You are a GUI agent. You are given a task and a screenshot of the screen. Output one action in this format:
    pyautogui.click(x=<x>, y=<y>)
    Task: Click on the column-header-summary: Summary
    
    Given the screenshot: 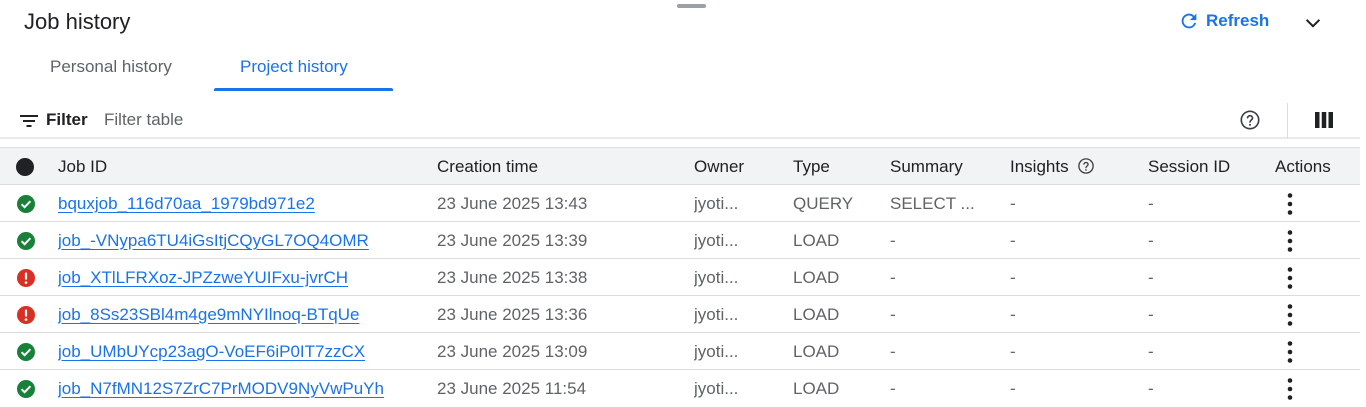 What is the action you would take?
    pyautogui.click(x=945, y=167)
    